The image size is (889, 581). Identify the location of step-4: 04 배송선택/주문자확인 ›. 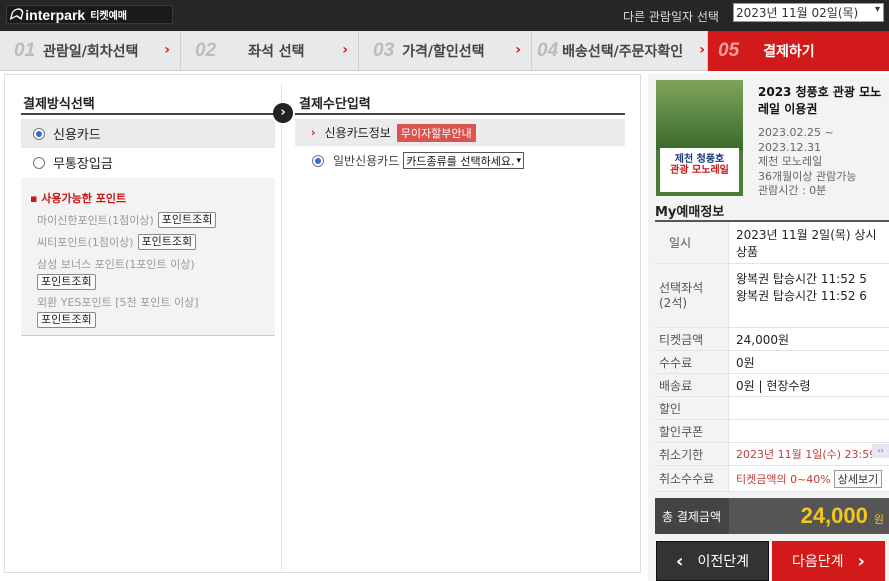
(620, 51).